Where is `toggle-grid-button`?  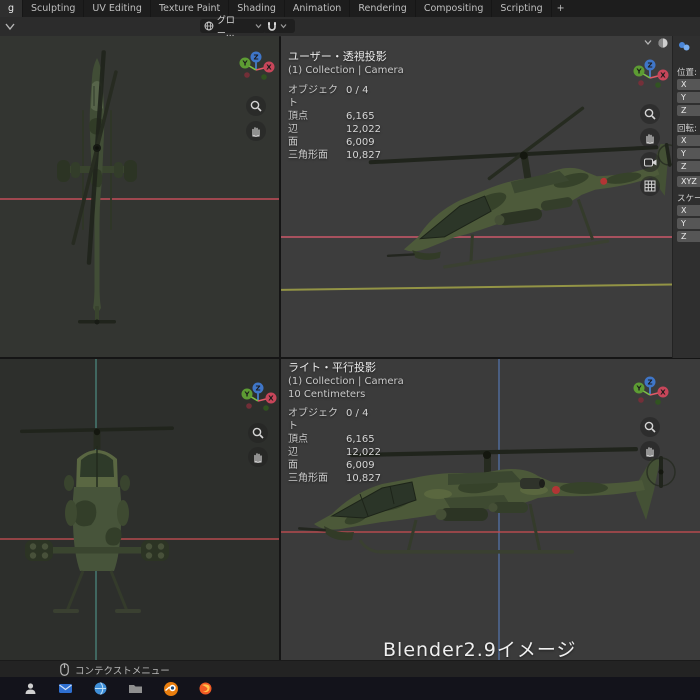 toggle-grid-button is located at coordinates (650, 186).